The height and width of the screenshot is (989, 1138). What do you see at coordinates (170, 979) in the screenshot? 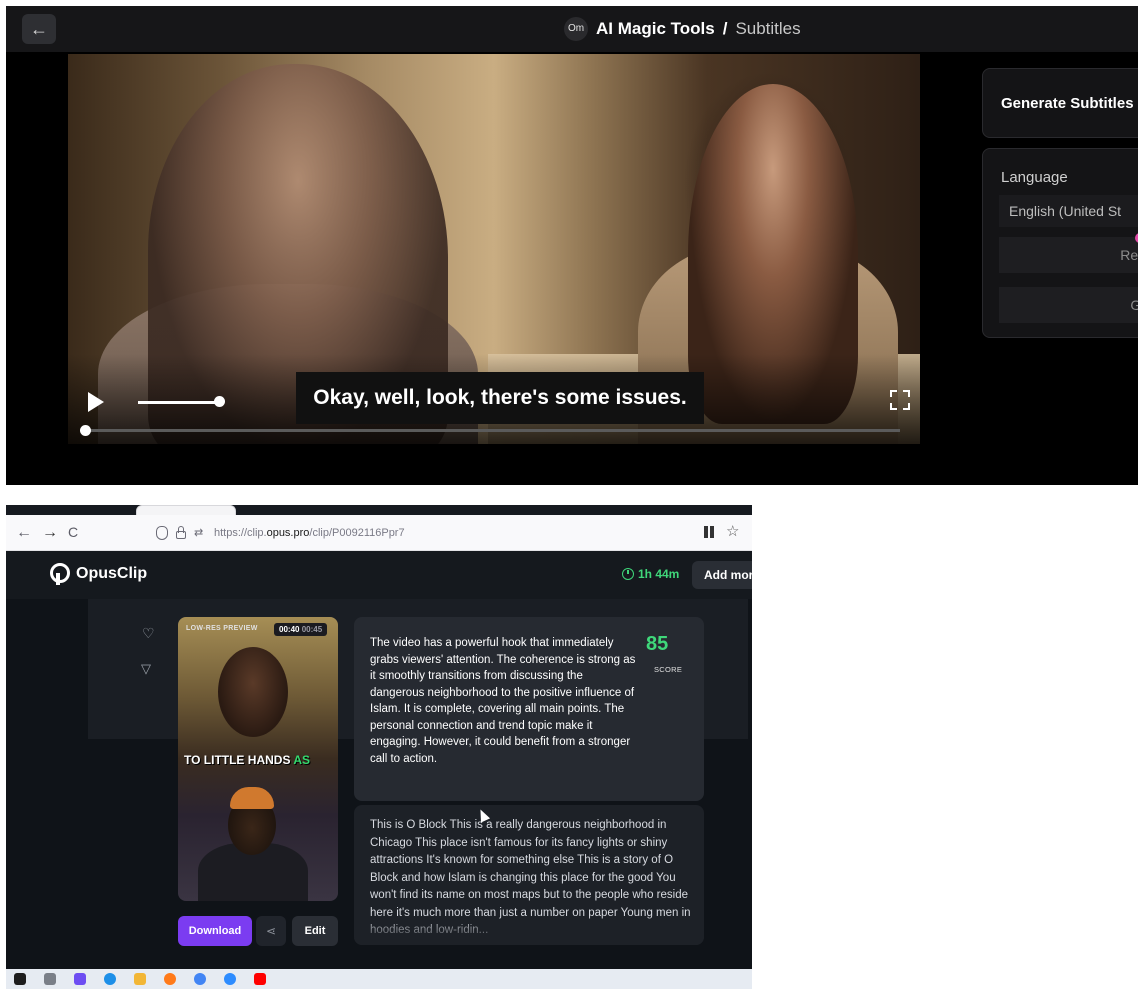
I see `firefox-icon` at bounding box center [170, 979].